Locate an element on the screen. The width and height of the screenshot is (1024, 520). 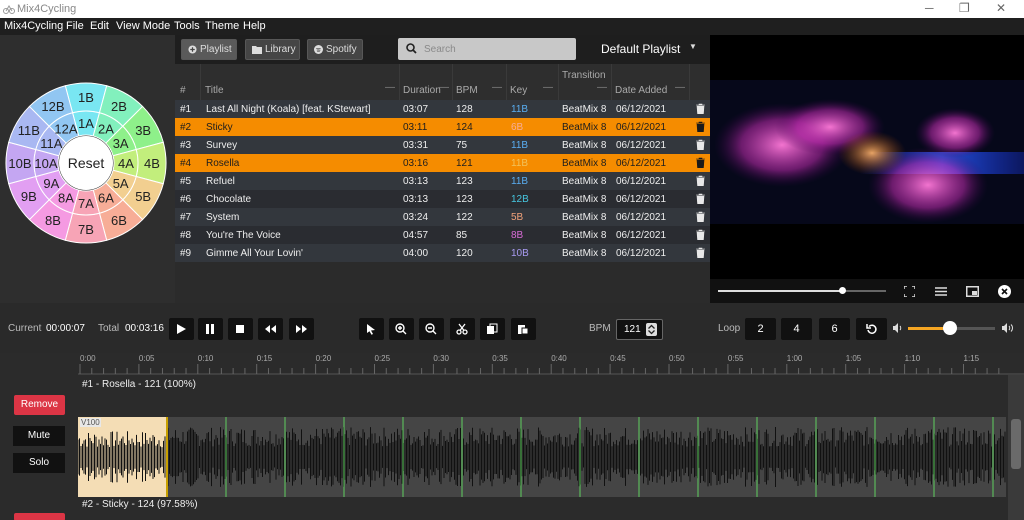
stepper-arrows-icon is located at coordinates (651, 329).